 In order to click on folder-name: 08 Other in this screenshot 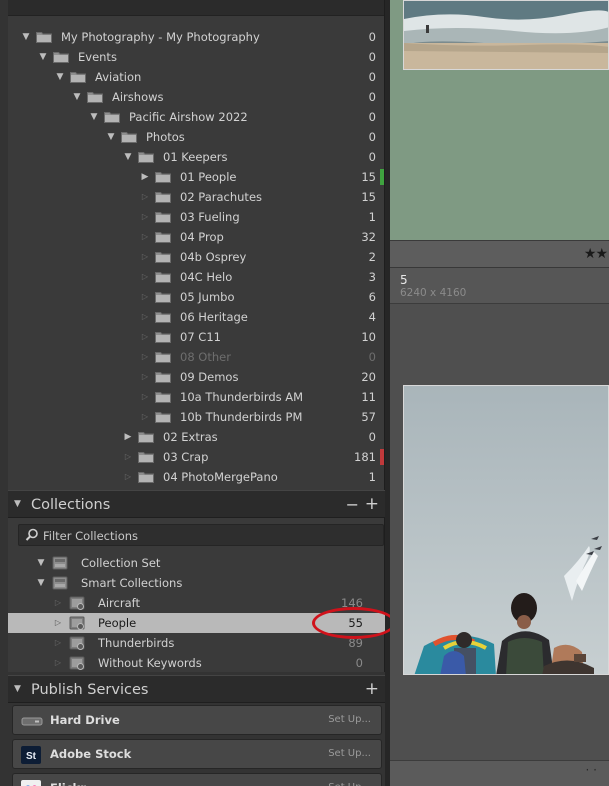, I will do `click(205, 357)`.